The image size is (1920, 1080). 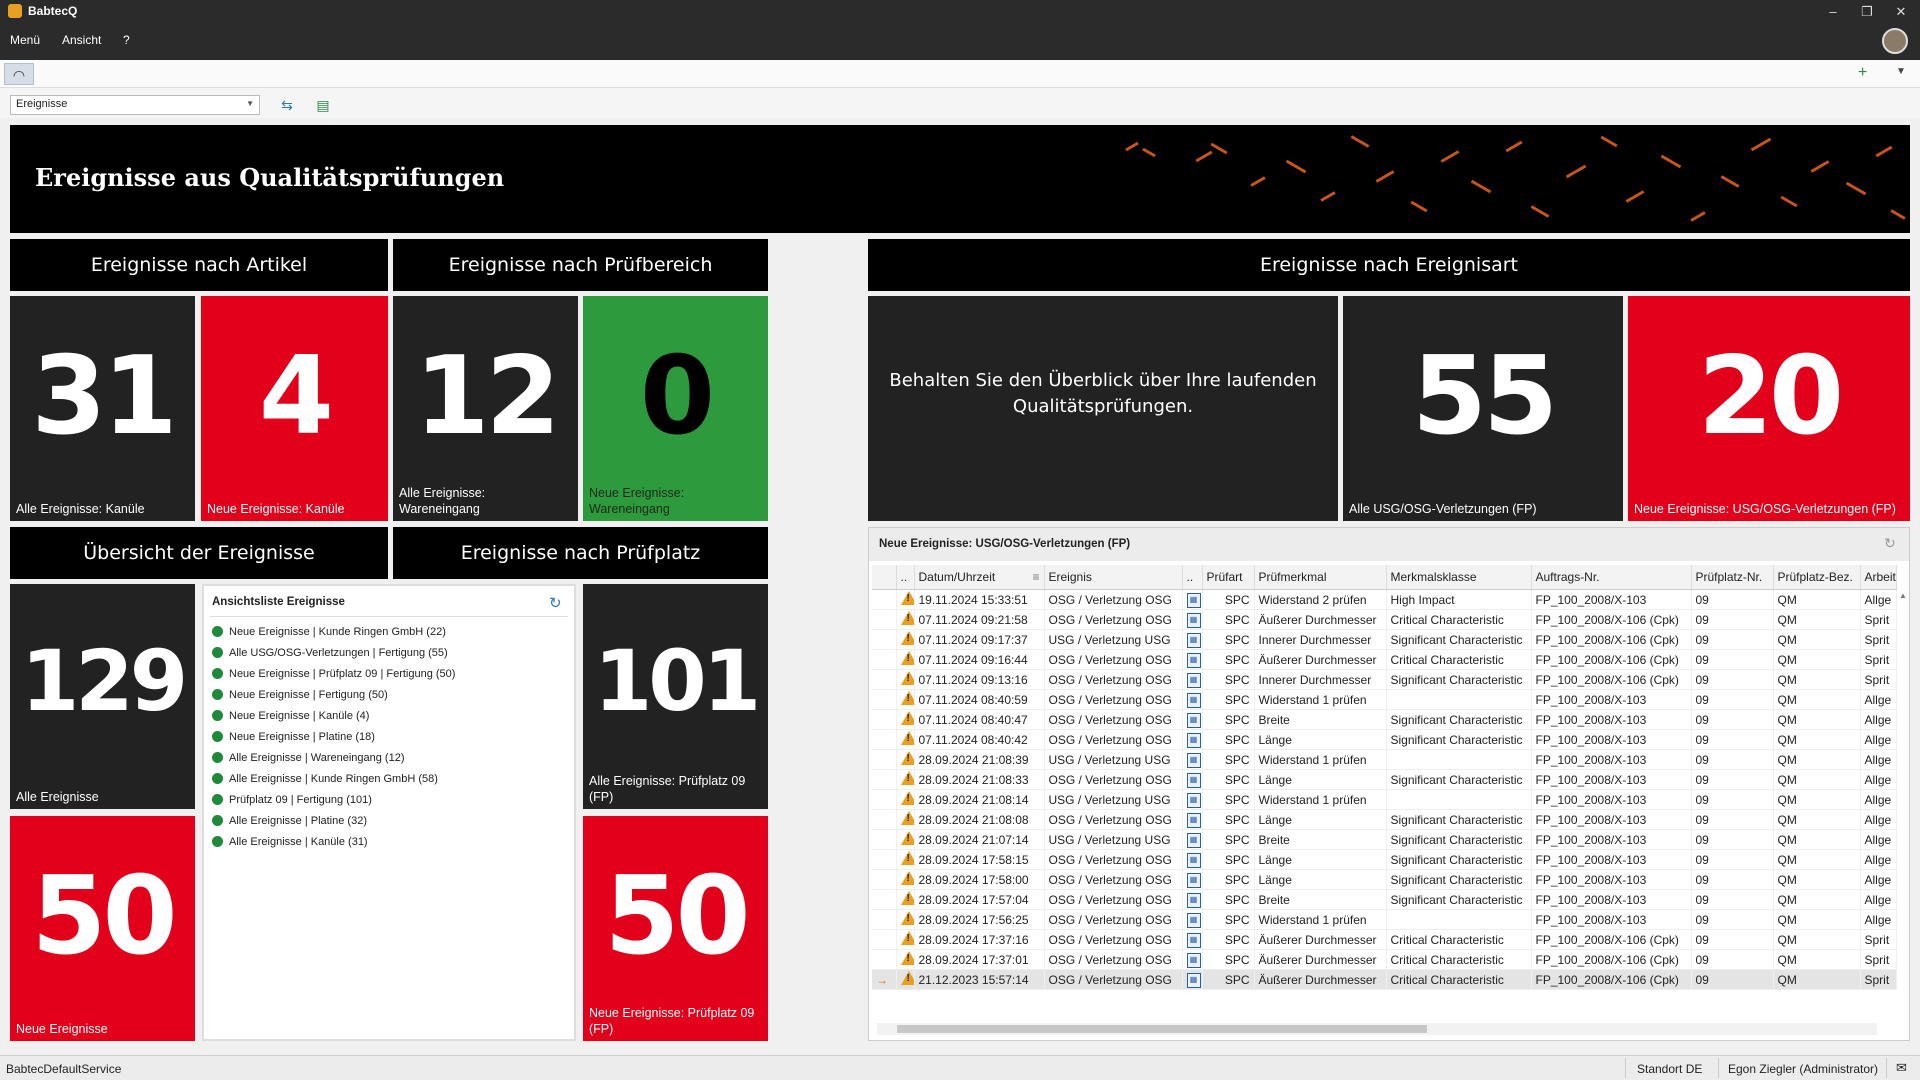 What do you see at coordinates (1035, 577) in the screenshot?
I see `filter-icon: ≡` at bounding box center [1035, 577].